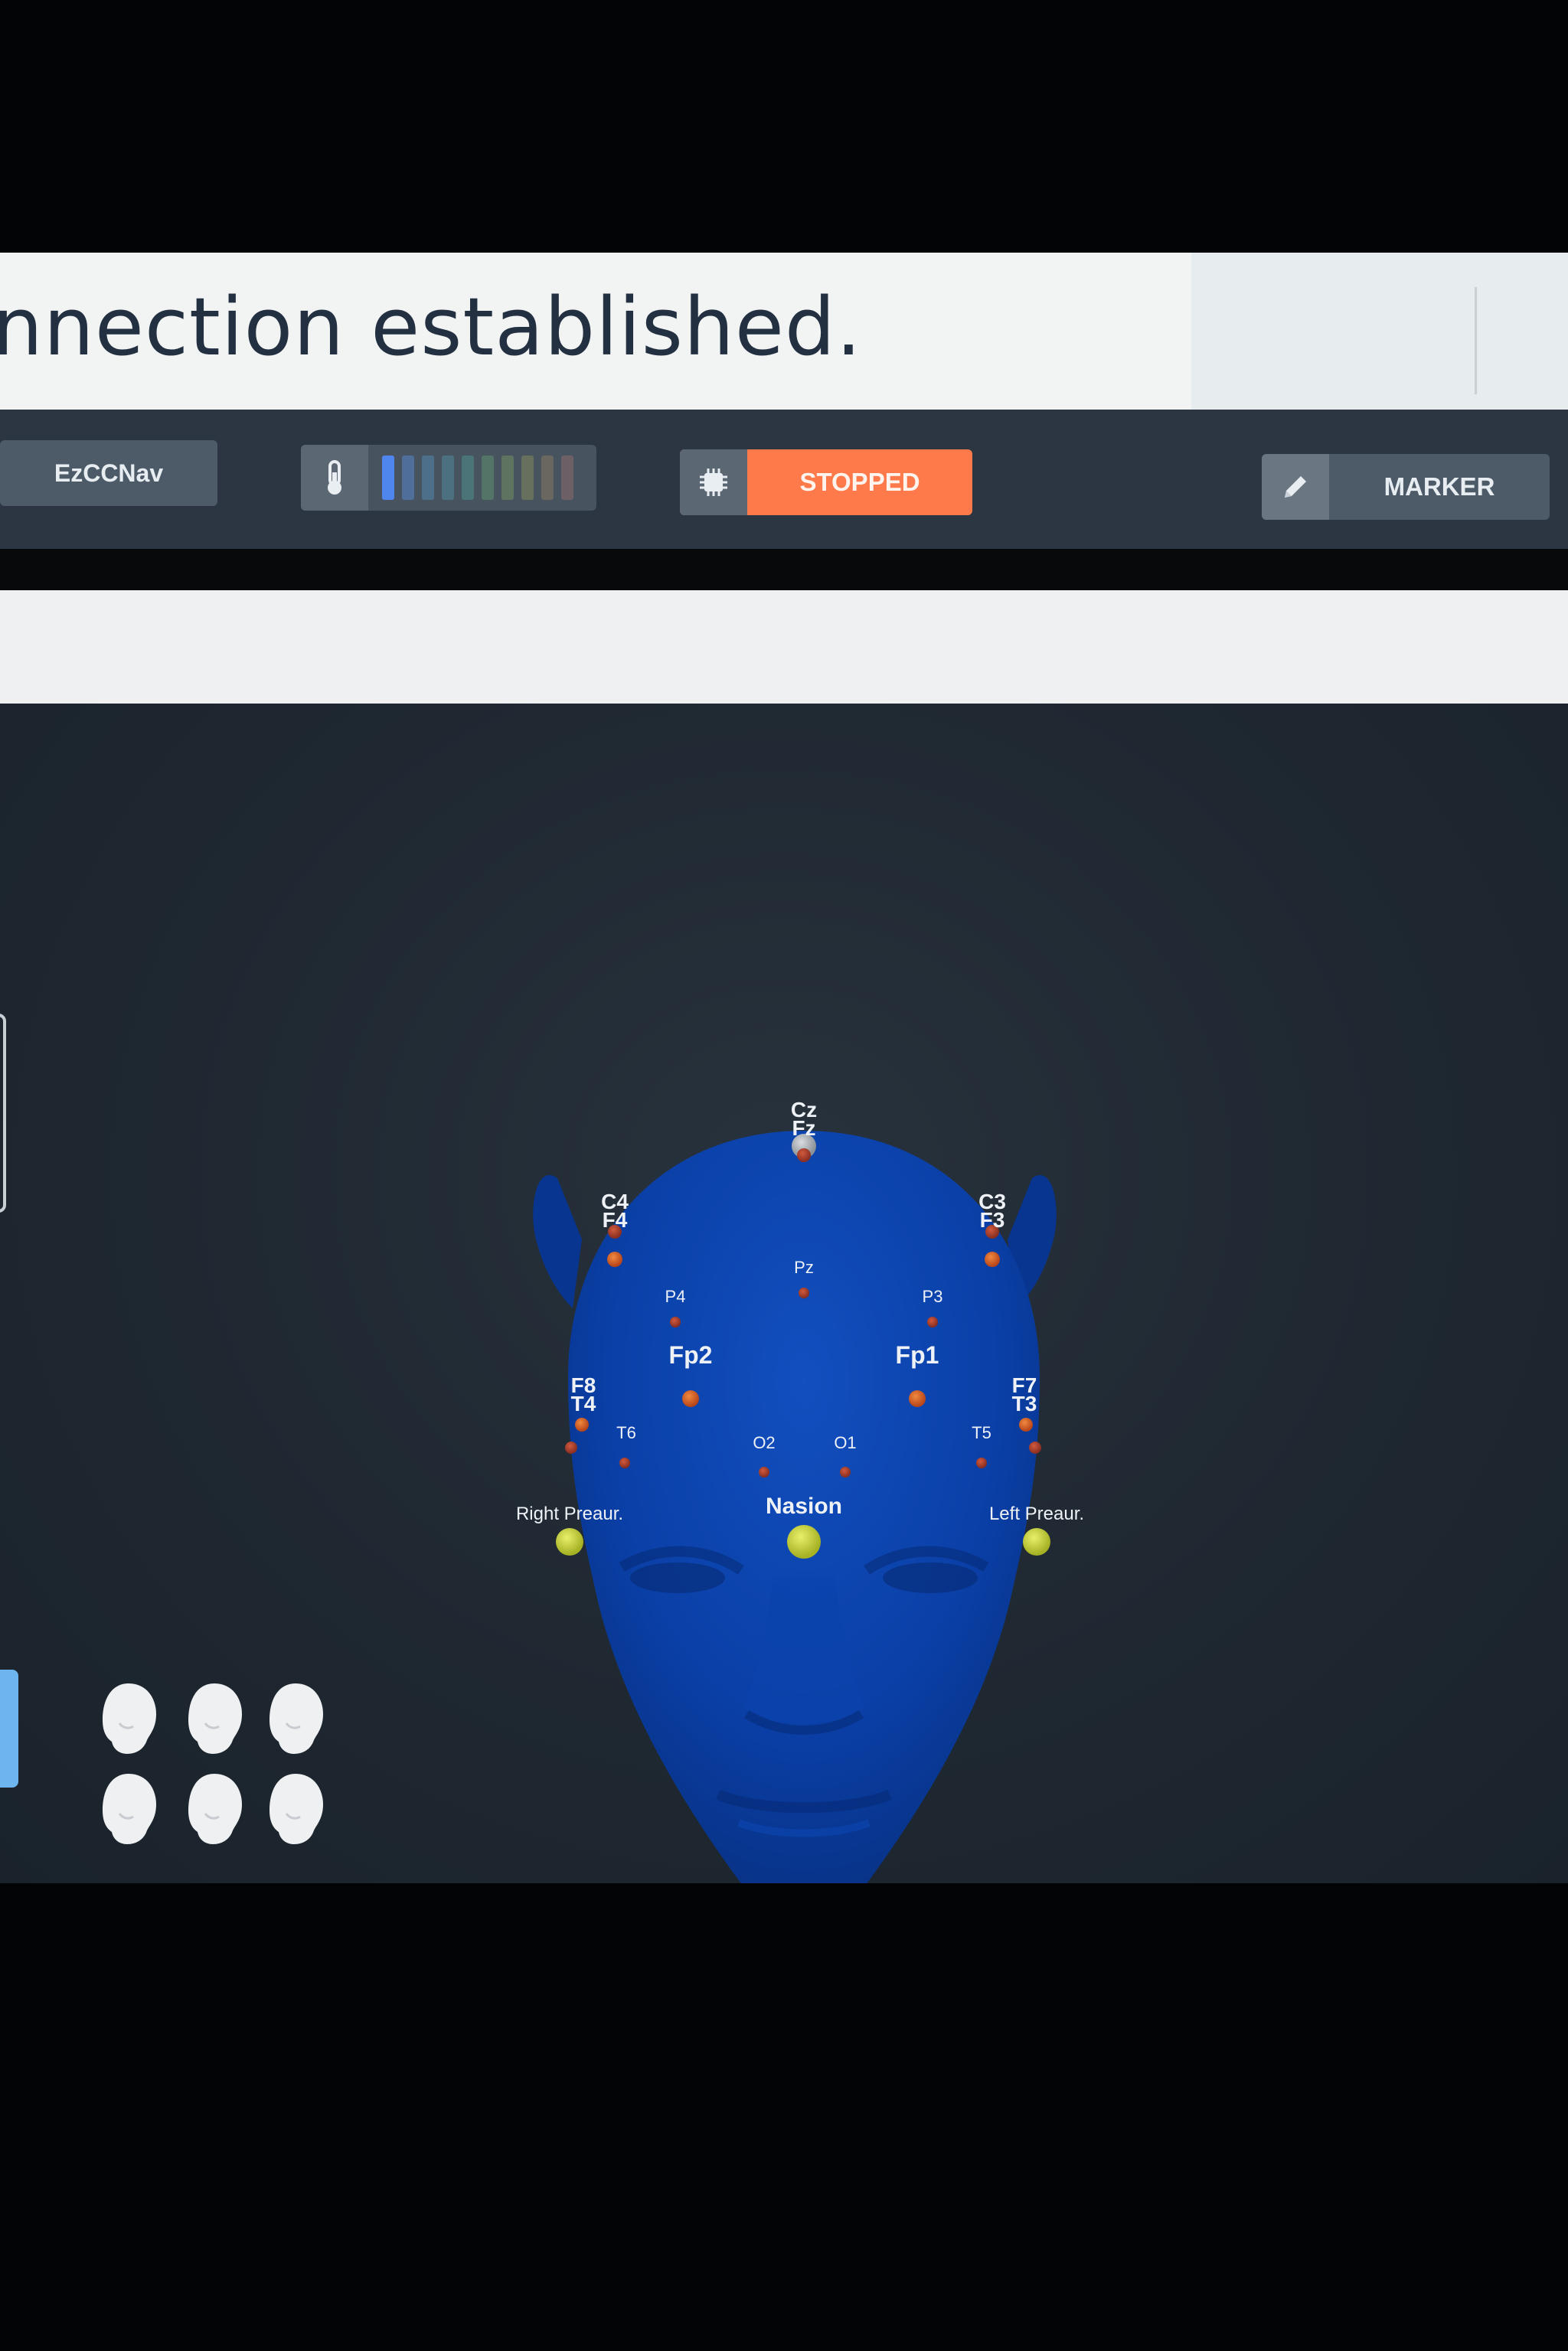 The image size is (1568, 2351). I want to click on panel-header, so click(784, 647).